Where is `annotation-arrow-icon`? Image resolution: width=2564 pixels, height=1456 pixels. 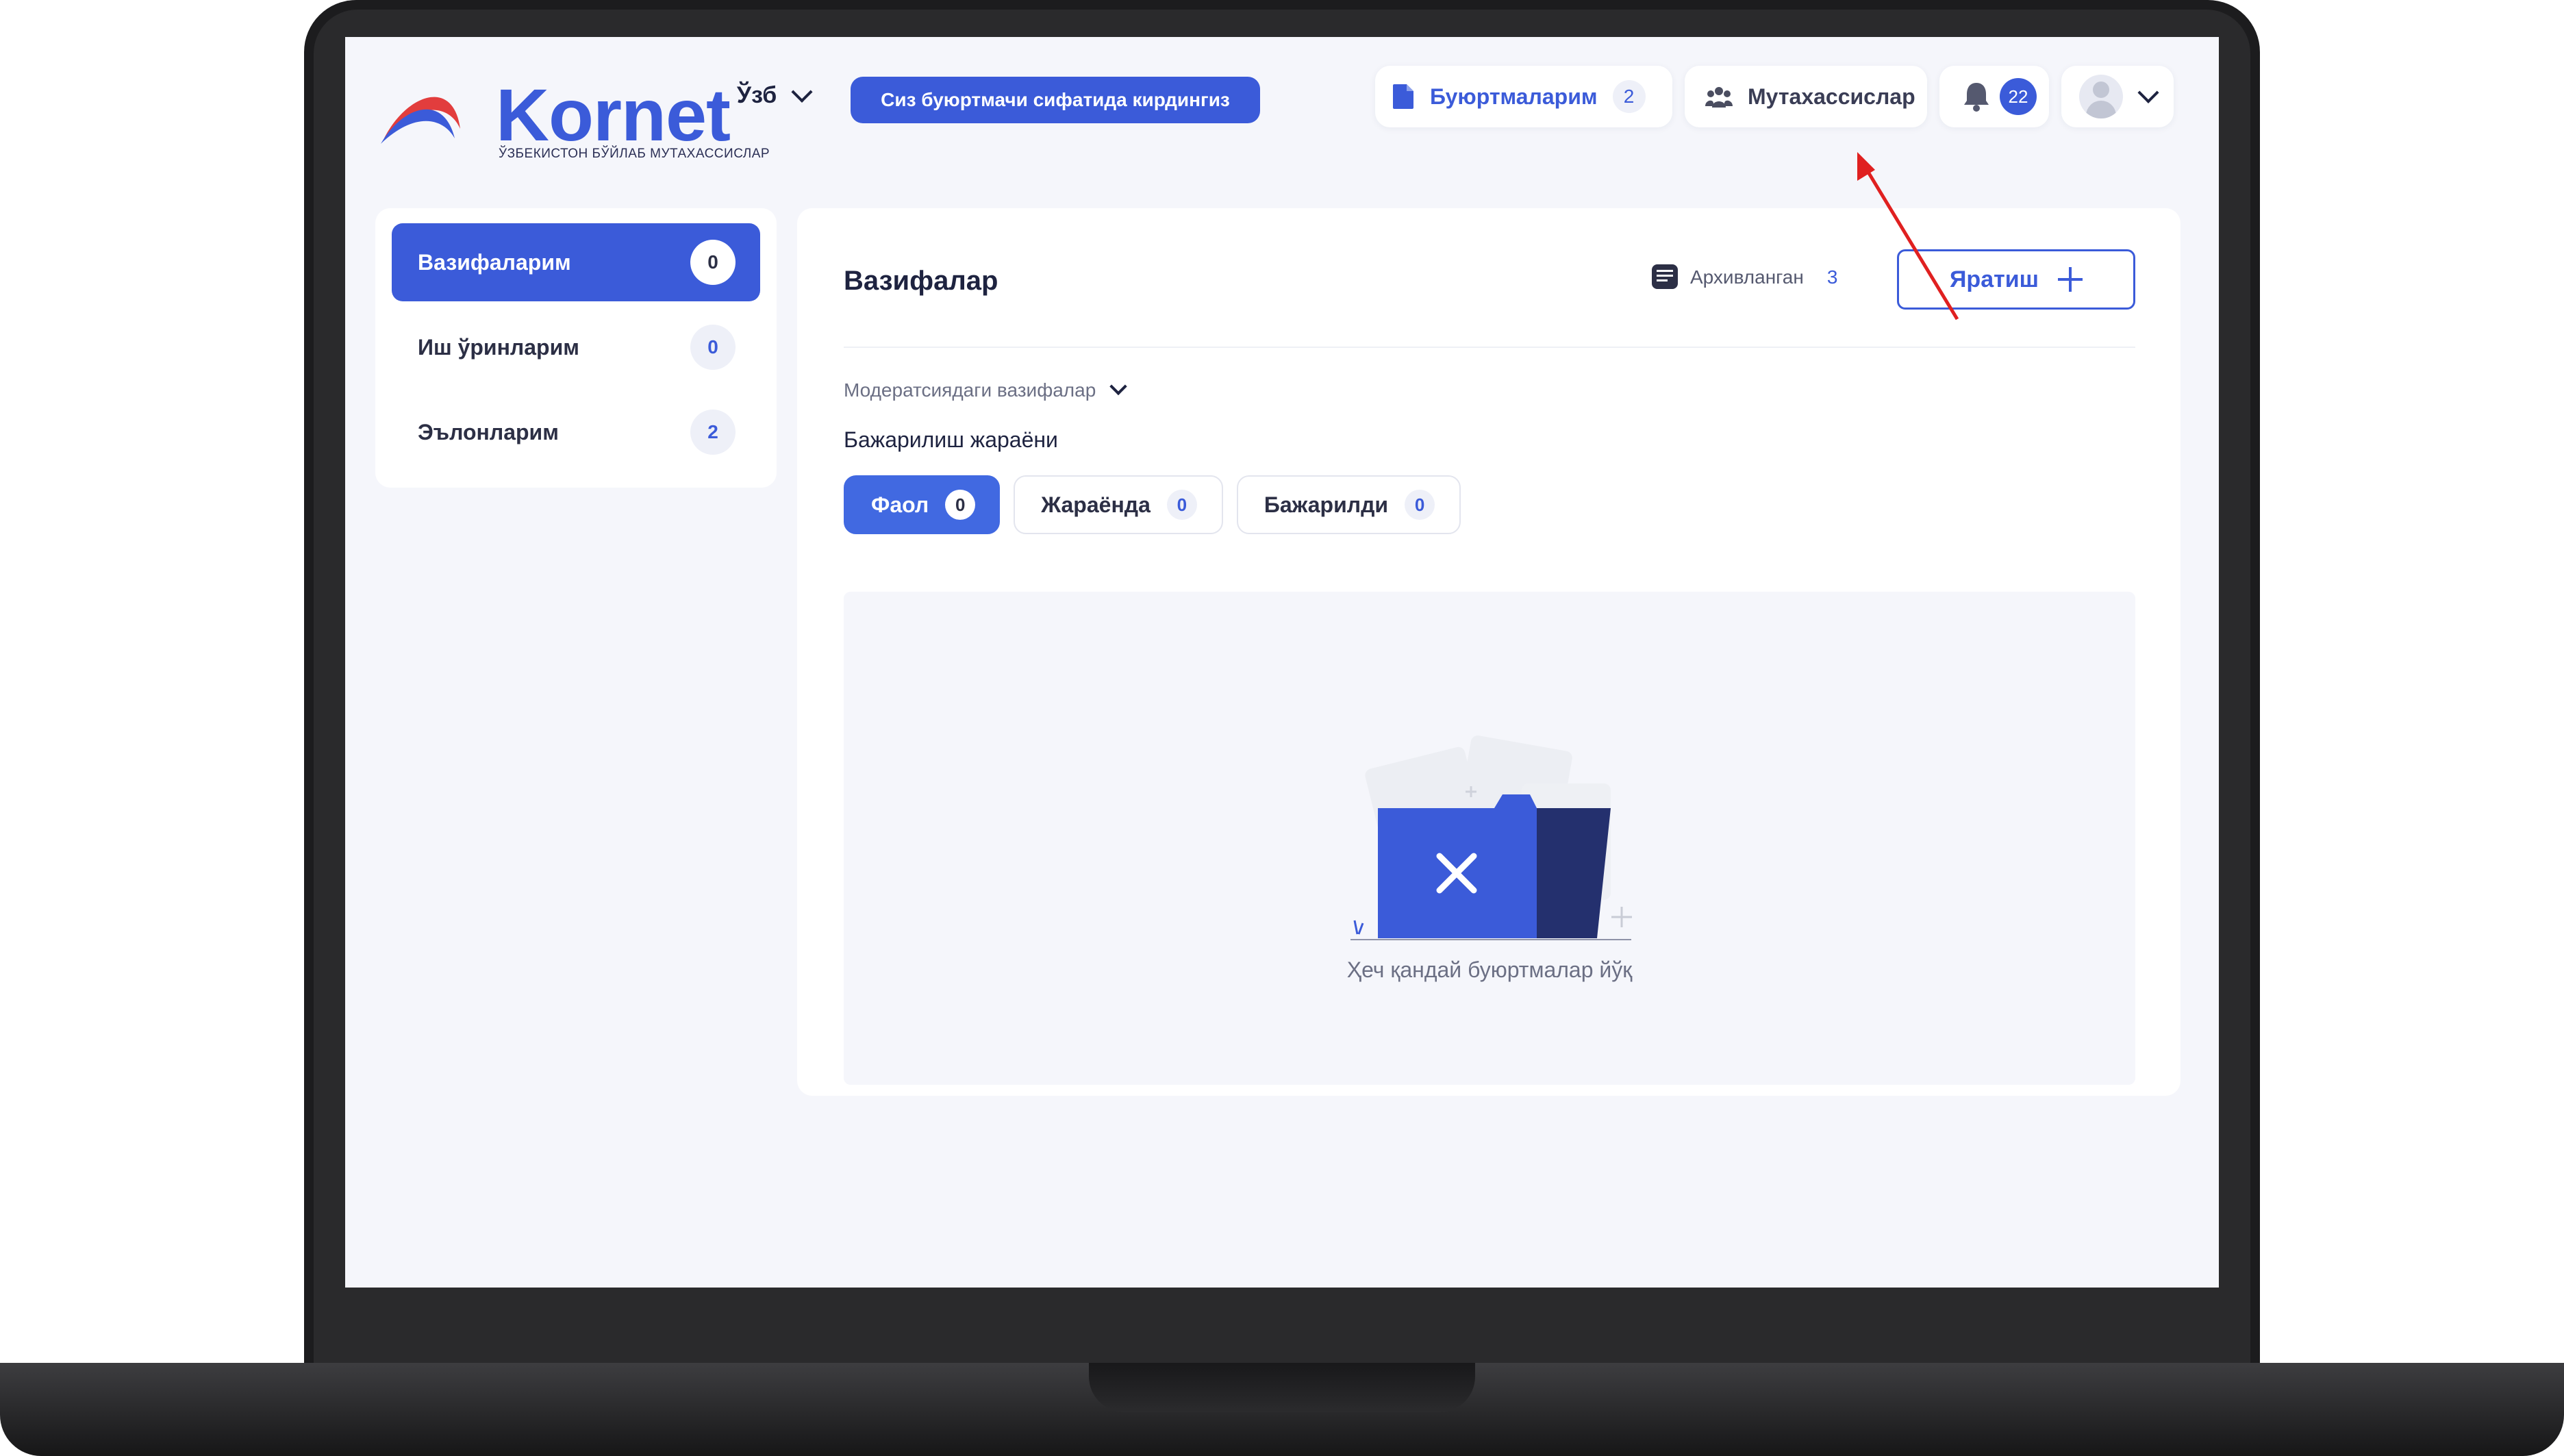
annotation-arrow-icon is located at coordinates (1908, 236).